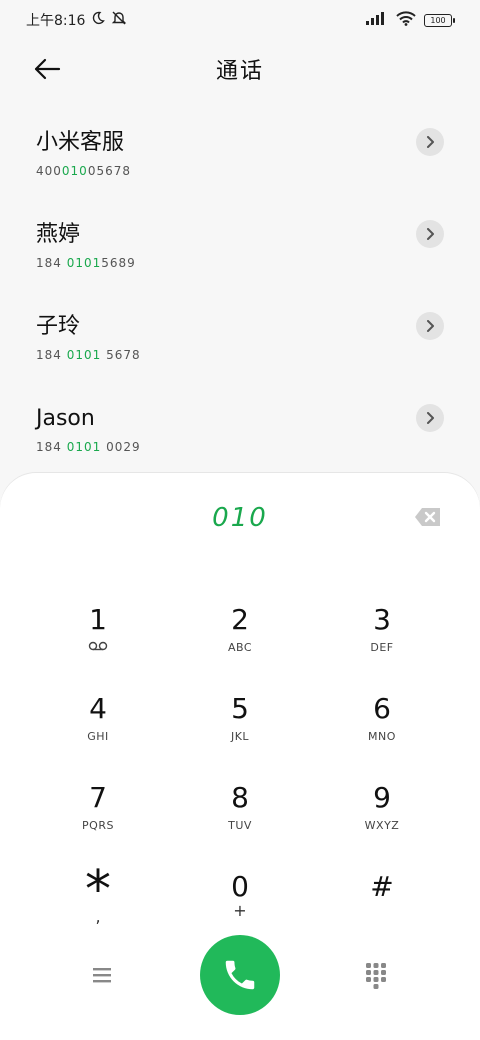  What do you see at coordinates (58, 234) in the screenshot?
I see `contact-name: 燕婷` at bounding box center [58, 234].